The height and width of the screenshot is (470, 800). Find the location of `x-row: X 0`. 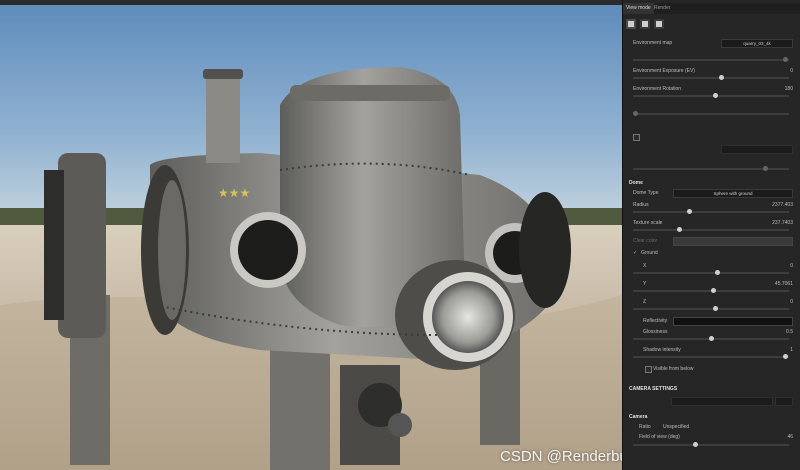

x-row: X 0 is located at coordinates (713, 267).